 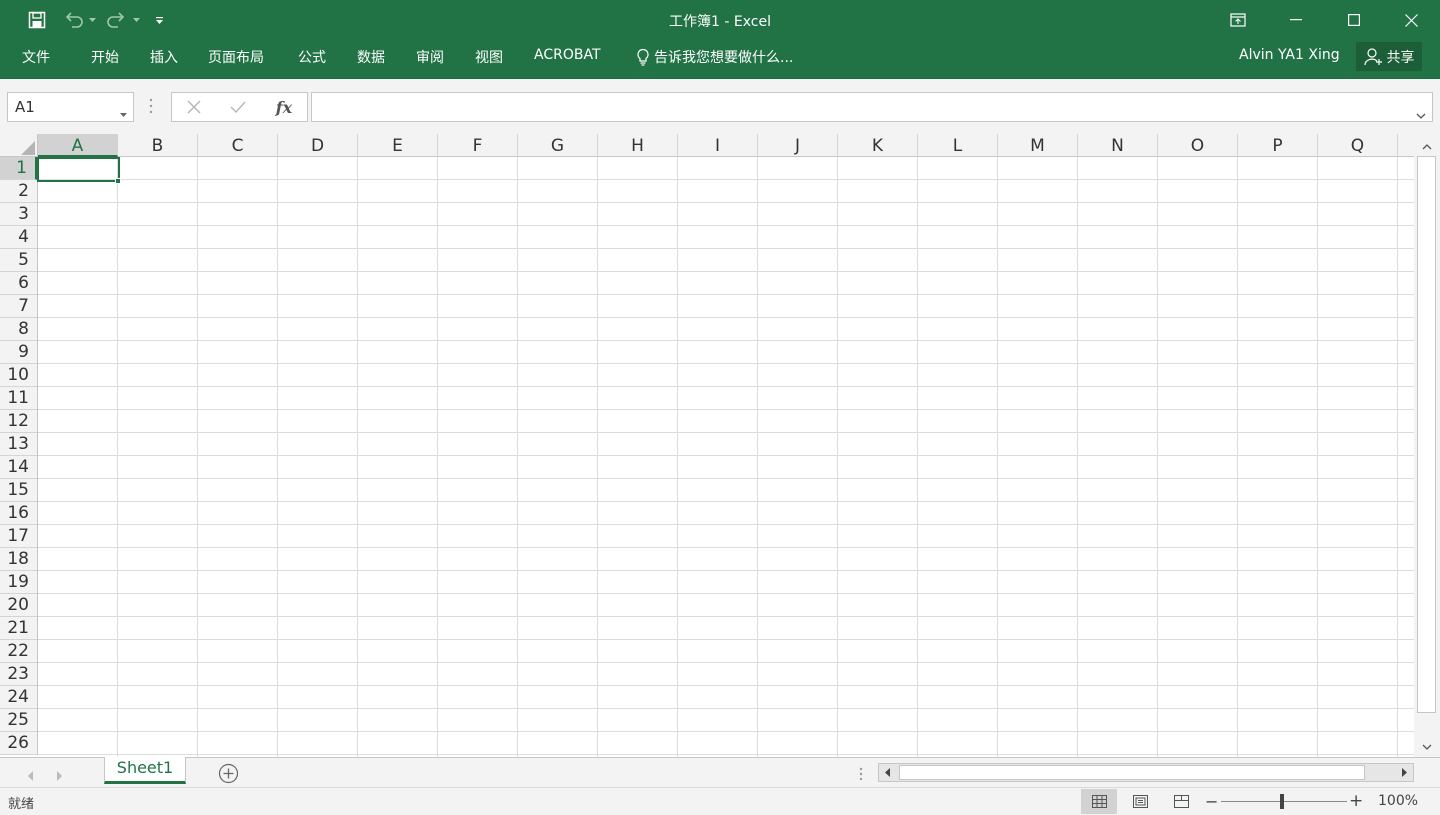 What do you see at coordinates (567, 55) in the screenshot?
I see `tab-acrobat: ACROBAT` at bounding box center [567, 55].